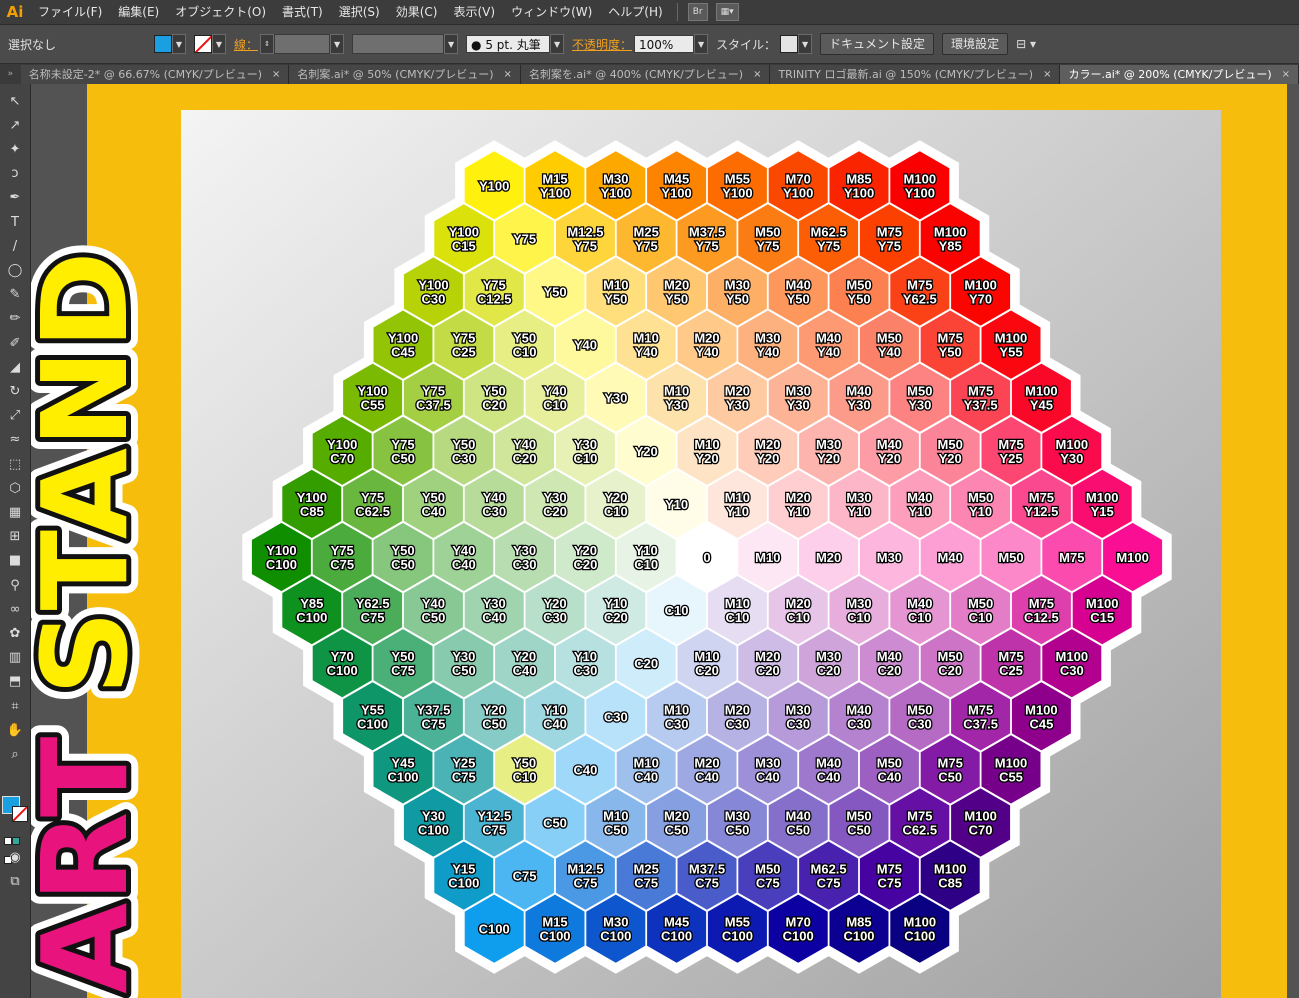 The width and height of the screenshot is (1299, 998). I want to click on fill-swatch, so click(163, 44).